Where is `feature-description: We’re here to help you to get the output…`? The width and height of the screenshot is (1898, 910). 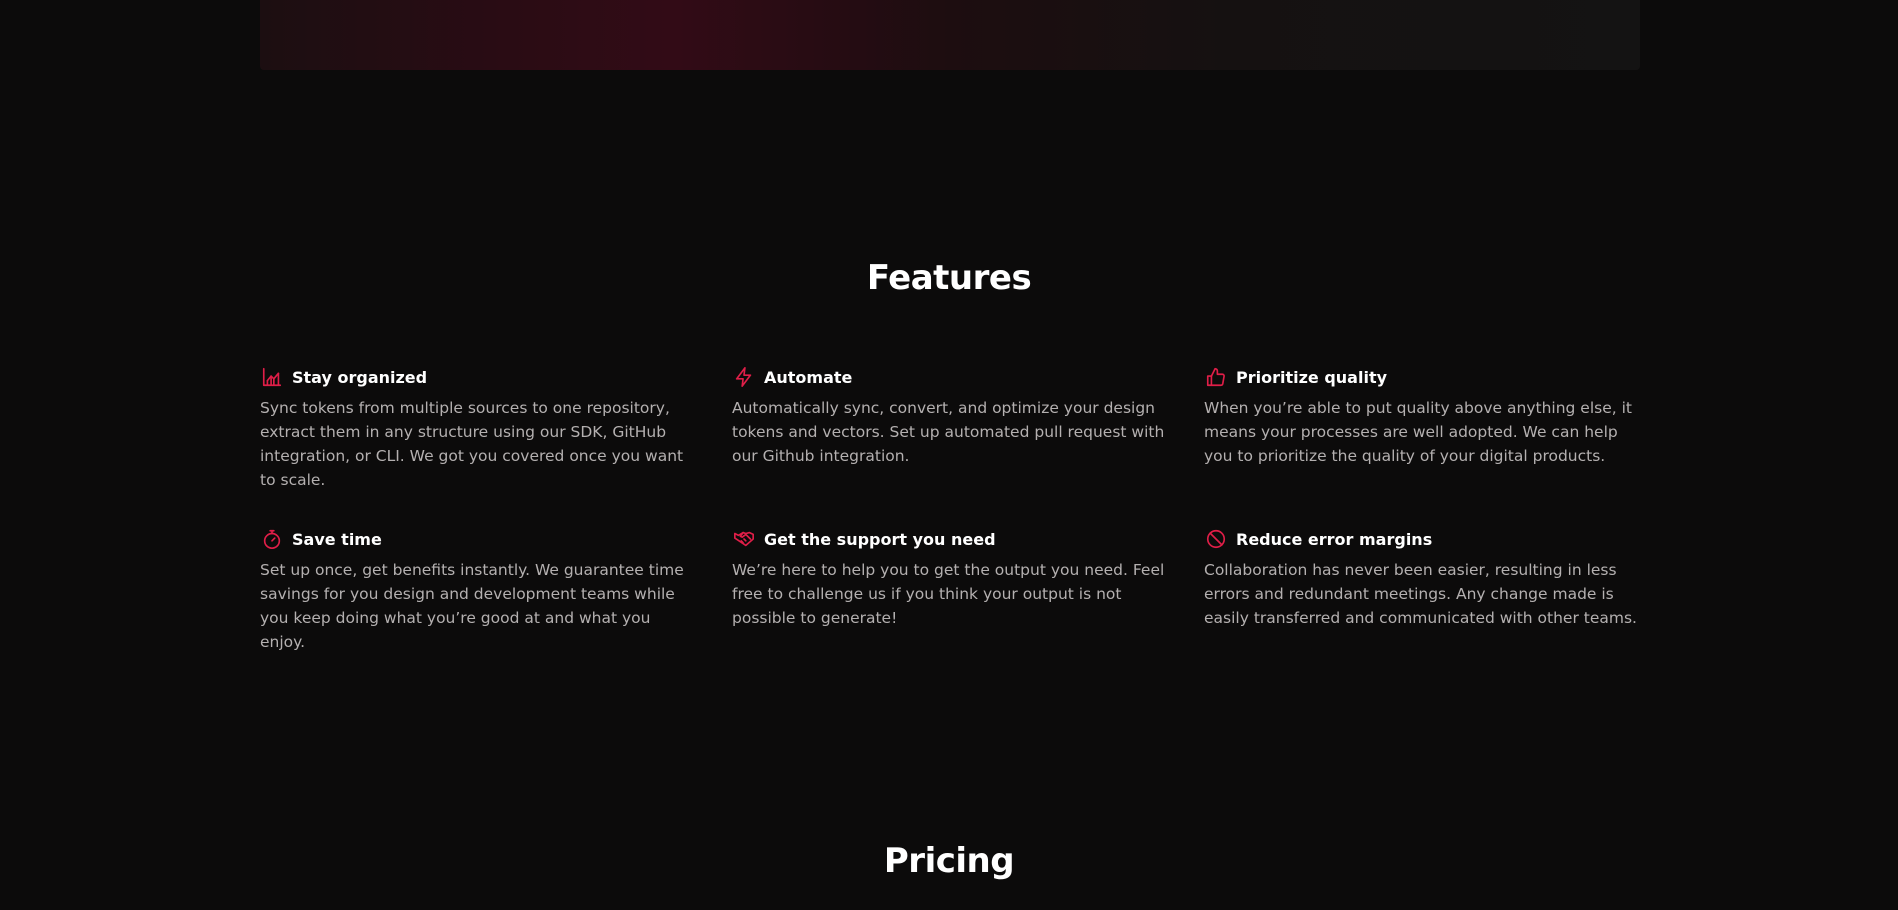 feature-description: We’re here to help you to get the output… is located at coordinates (948, 594).